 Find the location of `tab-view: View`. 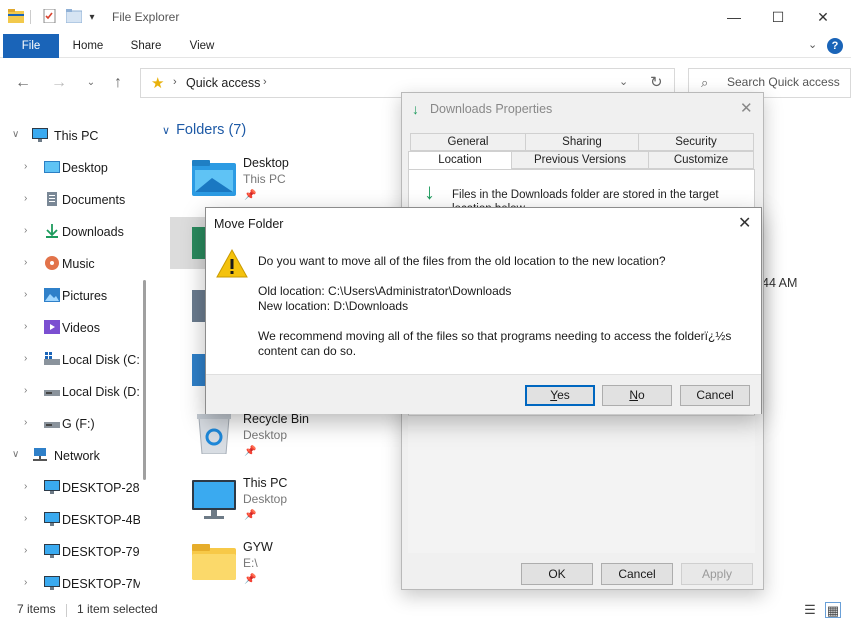

tab-view: View is located at coordinates (202, 46).